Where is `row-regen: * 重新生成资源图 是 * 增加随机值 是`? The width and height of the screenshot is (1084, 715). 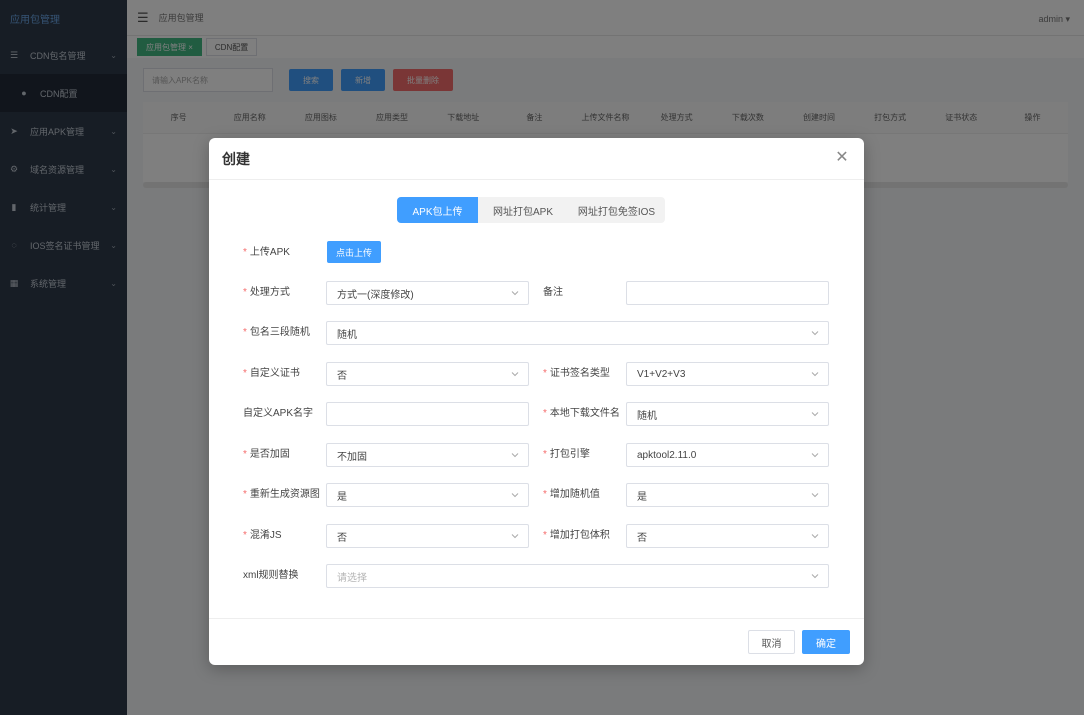 row-regen: * 重新生成资源图 是 * 增加随机值 是 is located at coordinates (536, 495).